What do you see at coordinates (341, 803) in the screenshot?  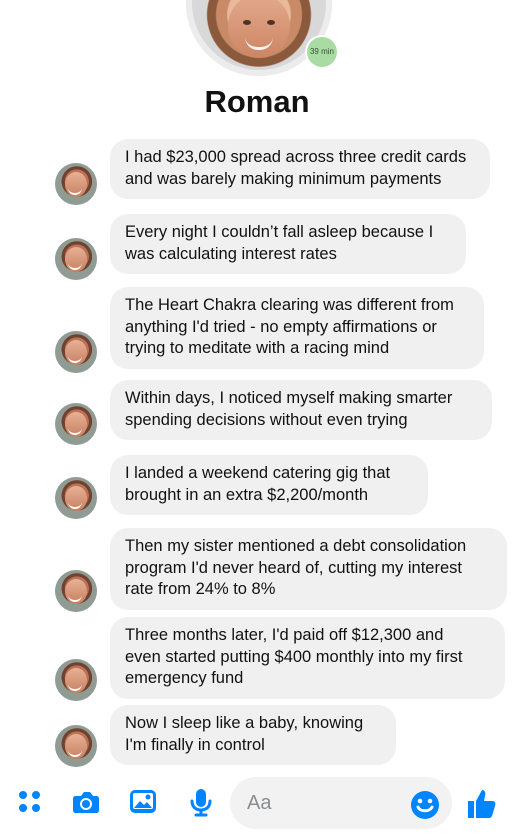 I see `message-input: Aa` at bounding box center [341, 803].